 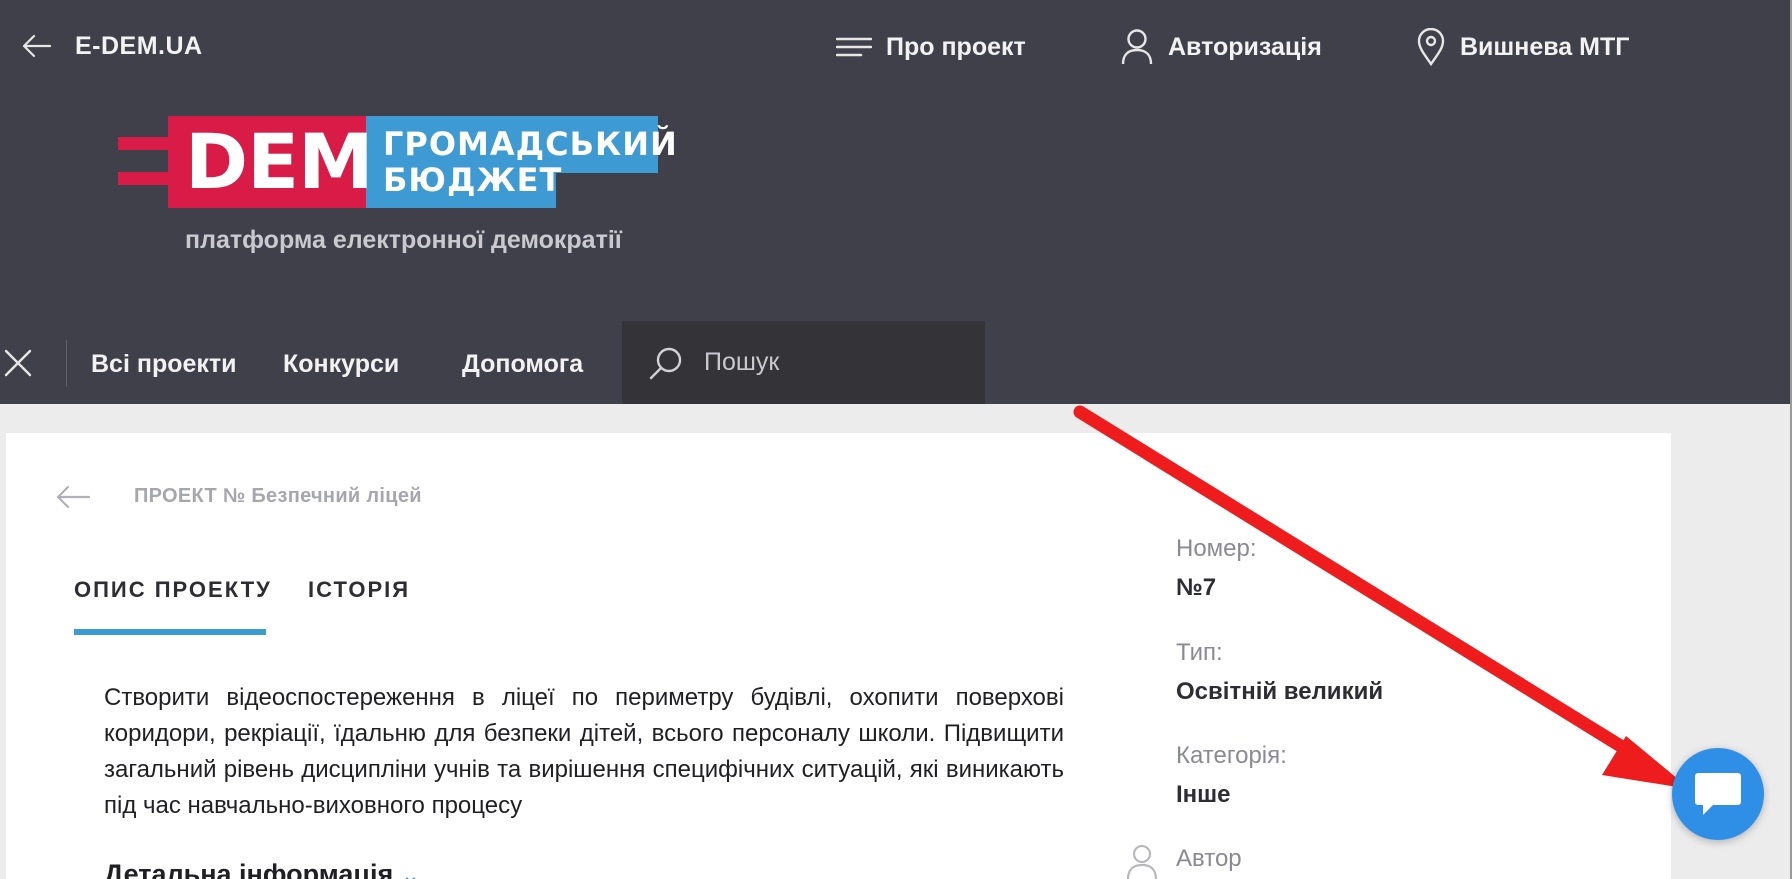 What do you see at coordinates (18, 363) in the screenshot?
I see `close-icon` at bounding box center [18, 363].